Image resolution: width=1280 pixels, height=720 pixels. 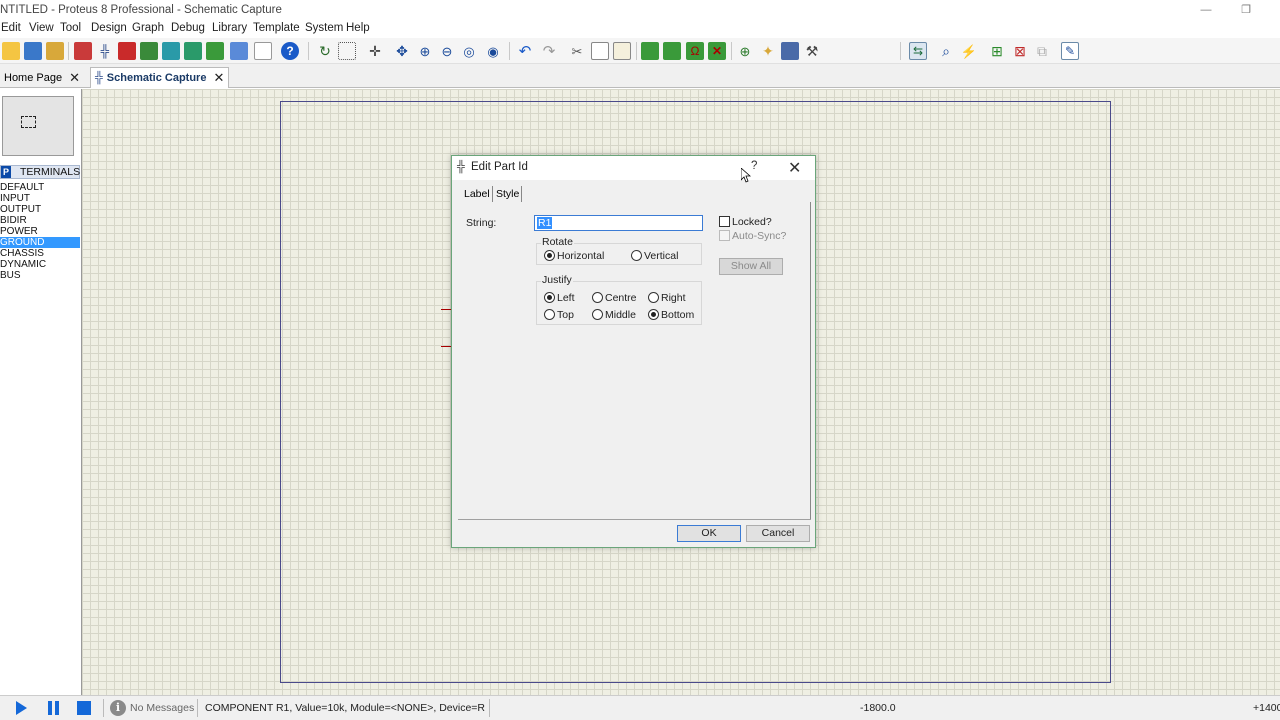 I want to click on copy-icon, so click(x=600, y=51).